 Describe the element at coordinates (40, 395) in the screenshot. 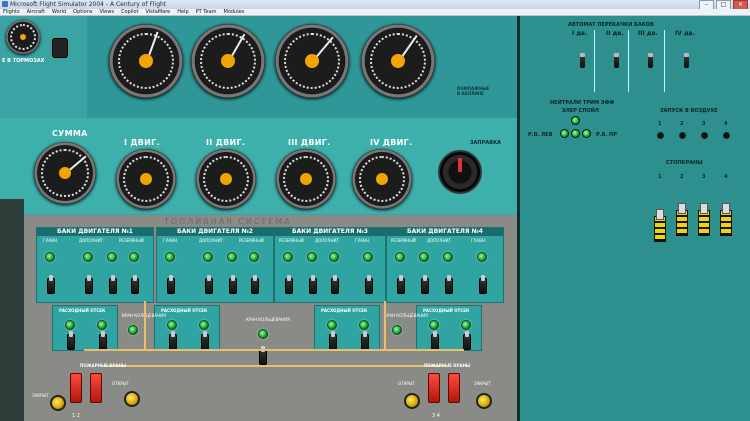

I see `close-label: ЗАКРЫТ` at that location.